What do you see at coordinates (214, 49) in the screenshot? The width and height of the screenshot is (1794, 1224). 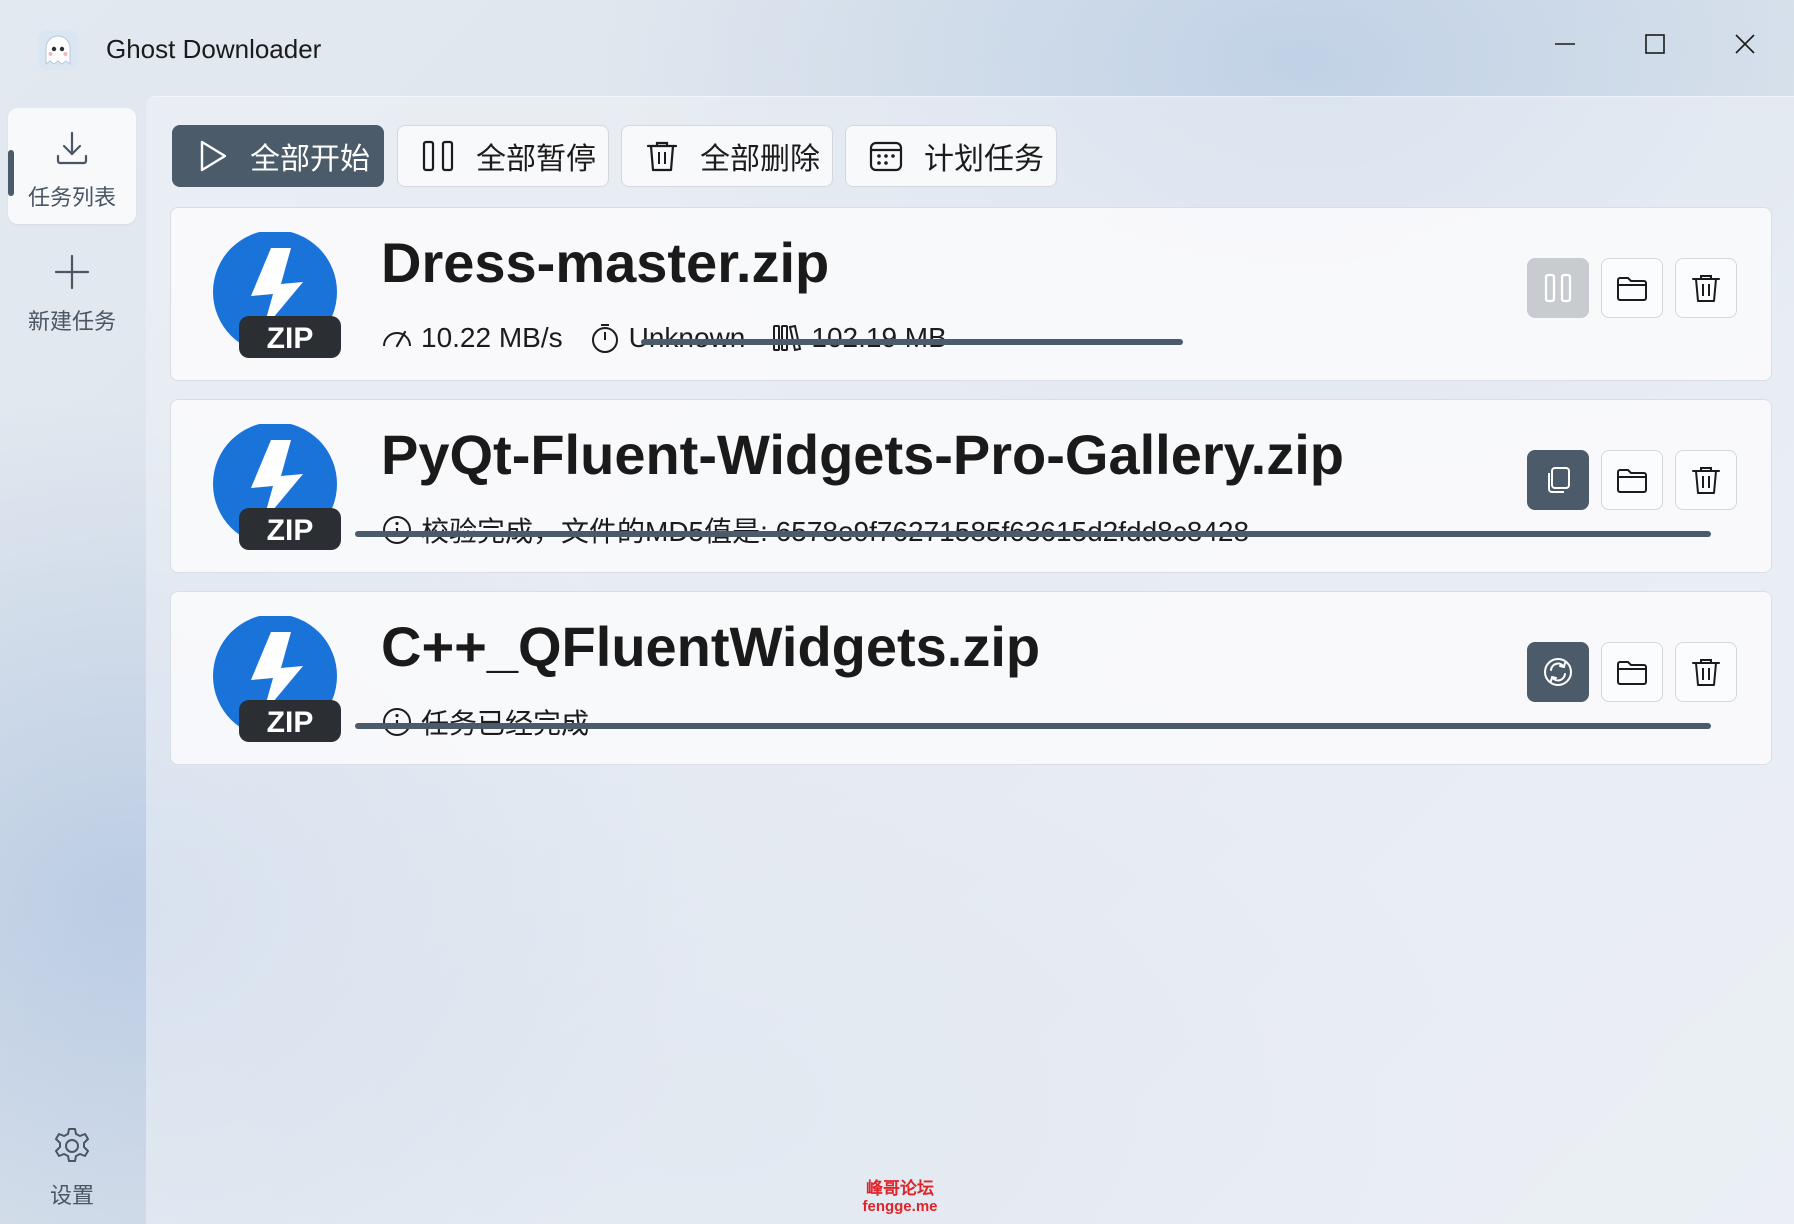 I see `app-title: Ghost Downloader` at bounding box center [214, 49].